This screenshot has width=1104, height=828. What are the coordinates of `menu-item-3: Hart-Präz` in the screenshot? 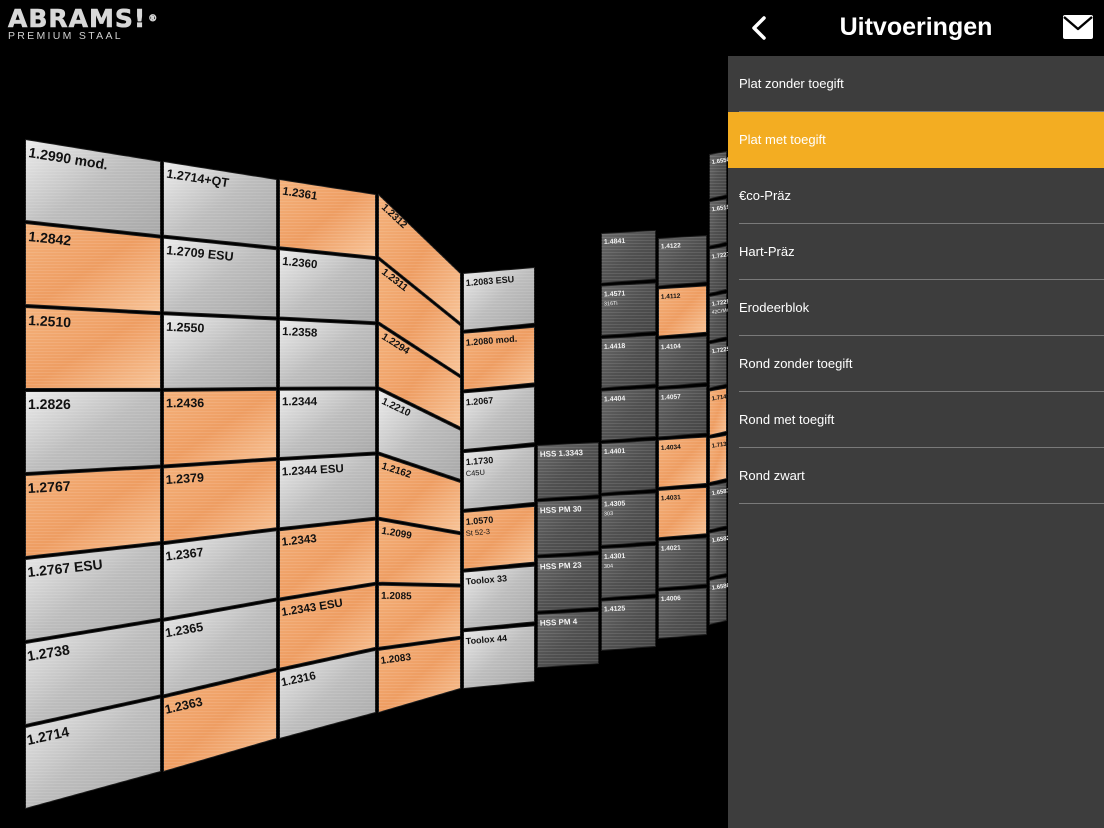 It's located at (916, 252).